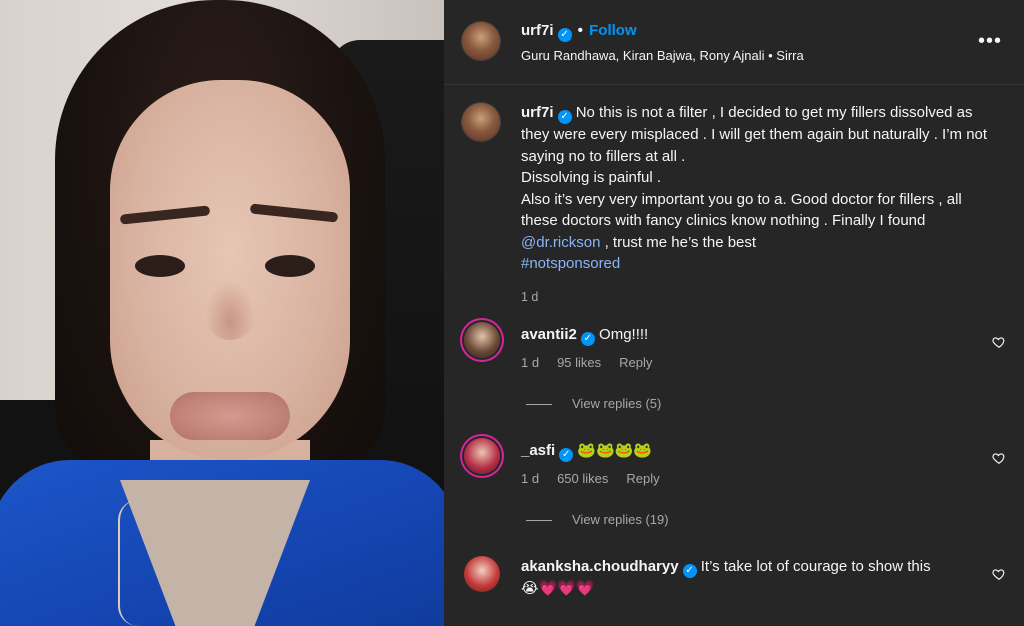  I want to click on comment-username: _asfi, so click(538, 450).